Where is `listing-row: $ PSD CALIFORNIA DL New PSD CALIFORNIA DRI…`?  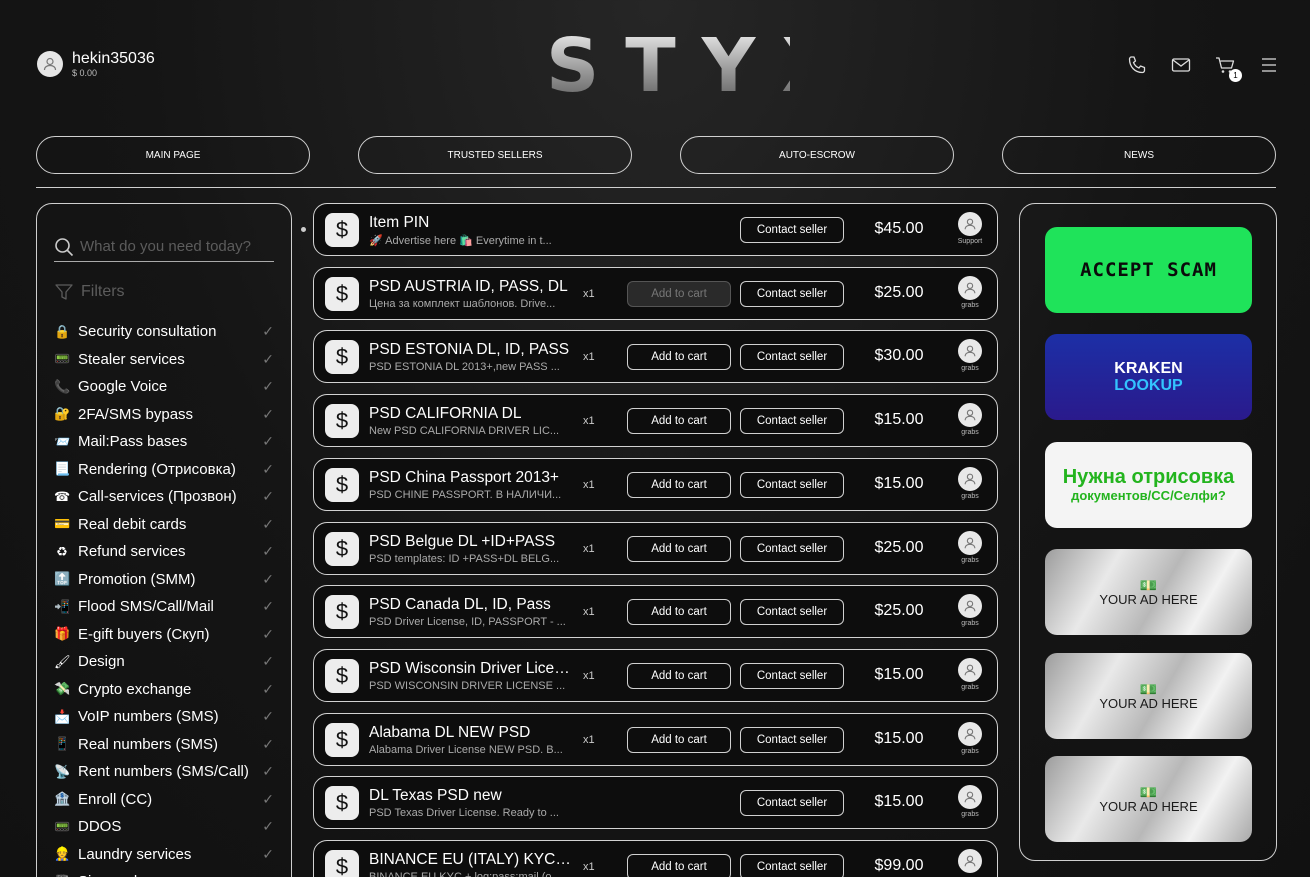 listing-row: $ PSD CALIFORNIA DL New PSD CALIFORNIA DRI… is located at coordinates (655, 421).